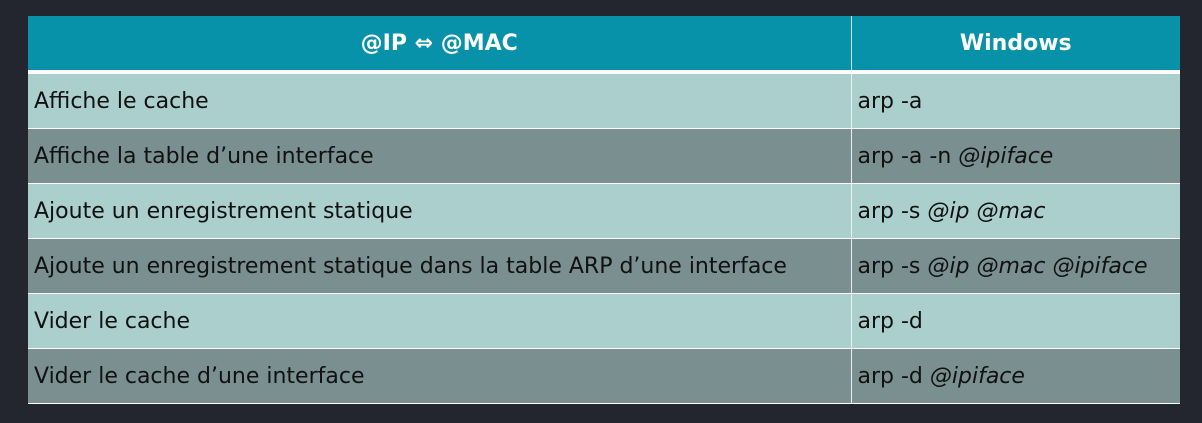 This screenshot has height=423, width=1202. Describe the element at coordinates (1037, 266) in the screenshot. I see `command-args: @ip @mac @ipiface` at that location.